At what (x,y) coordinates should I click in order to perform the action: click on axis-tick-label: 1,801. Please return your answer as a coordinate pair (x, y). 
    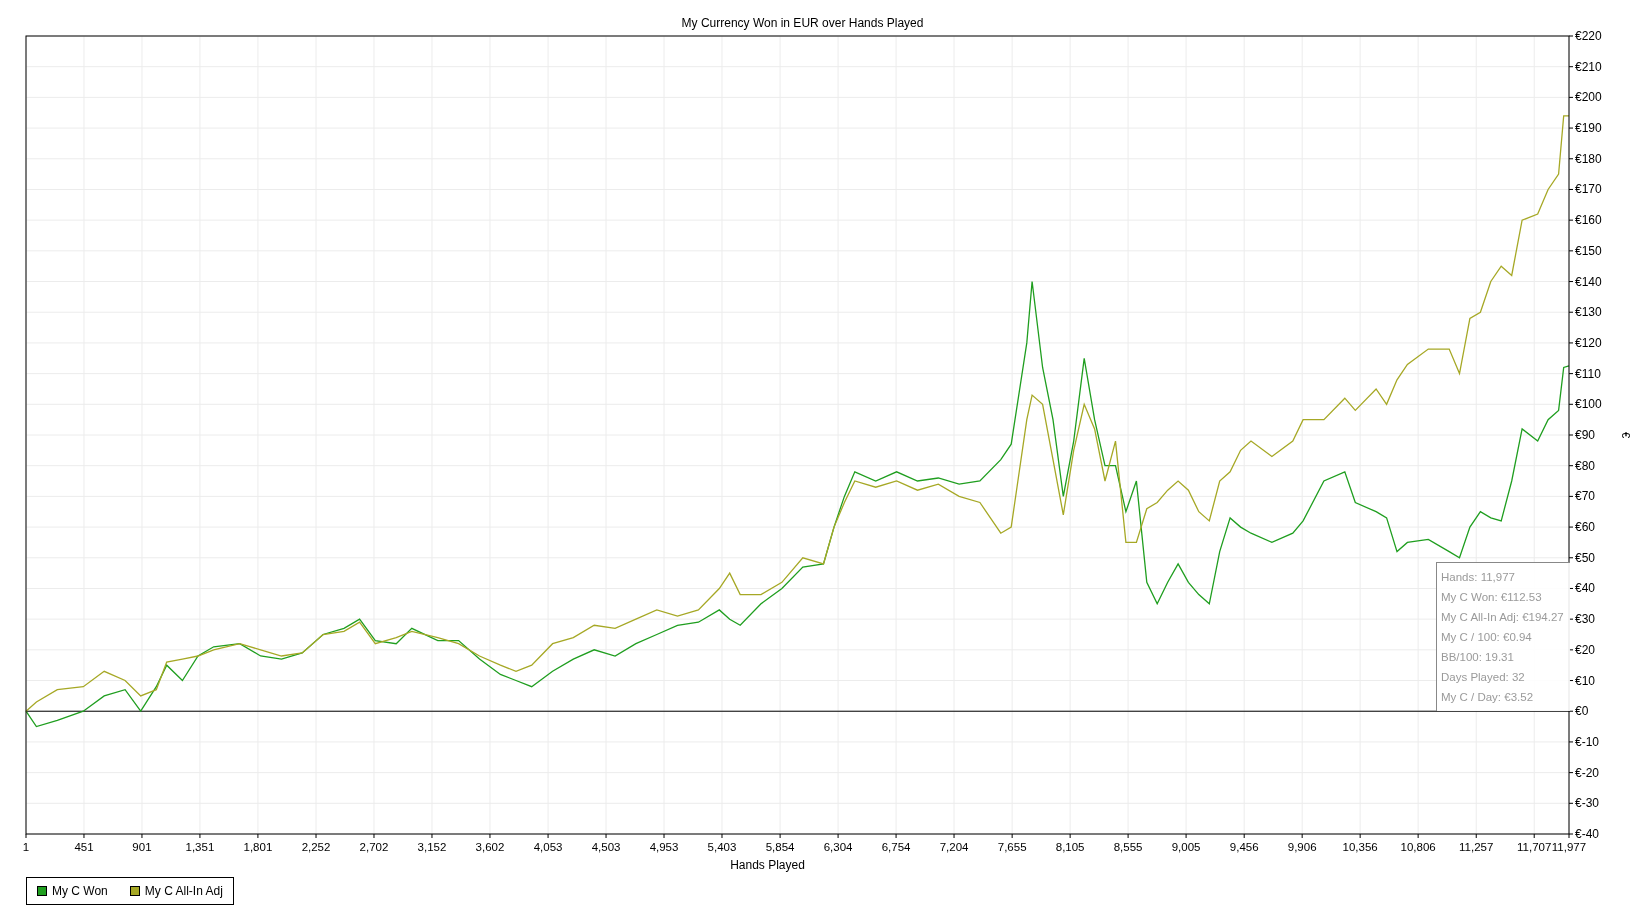
    Looking at the image, I should click on (258, 847).